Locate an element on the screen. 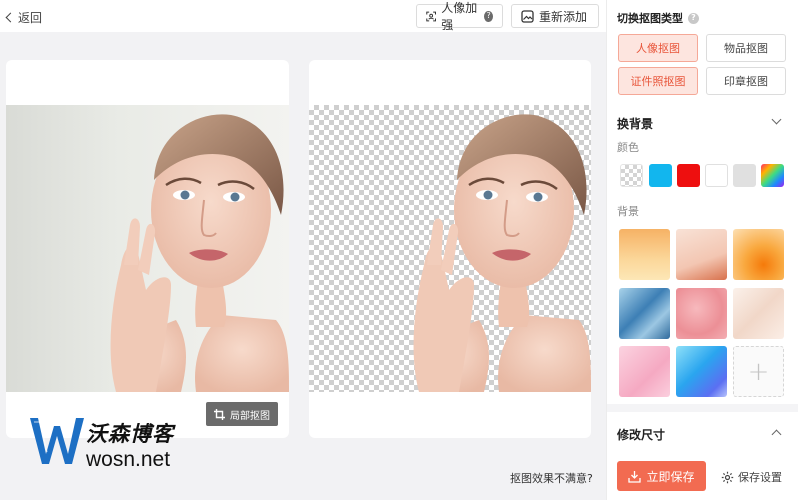 This screenshot has width=798, height=500. local-cutout-button: 局部抠图 is located at coordinates (242, 414).